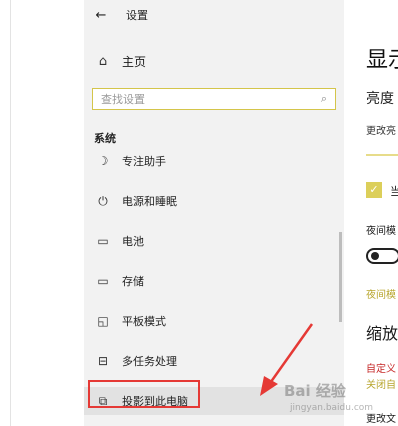  I want to click on home-item: ⌂ 主页, so click(120, 61).